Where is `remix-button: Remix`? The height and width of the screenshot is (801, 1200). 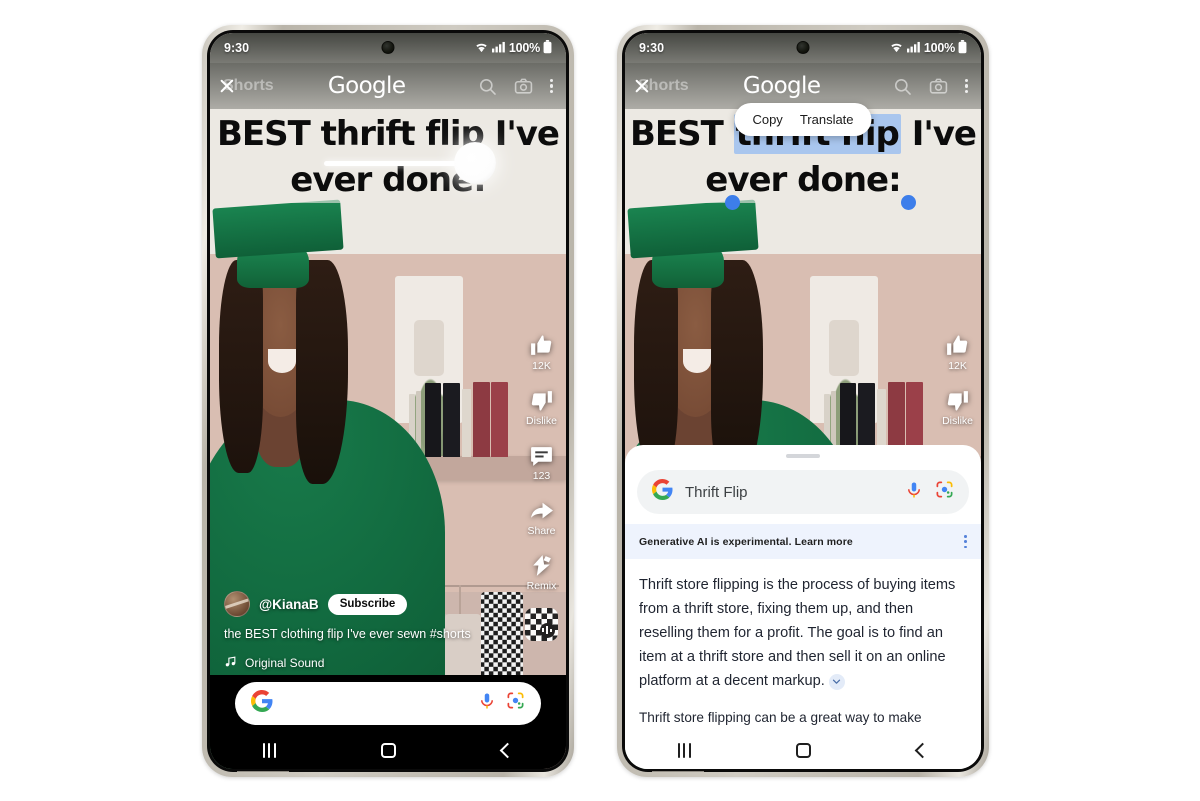 remix-button: Remix is located at coordinates (541, 572).